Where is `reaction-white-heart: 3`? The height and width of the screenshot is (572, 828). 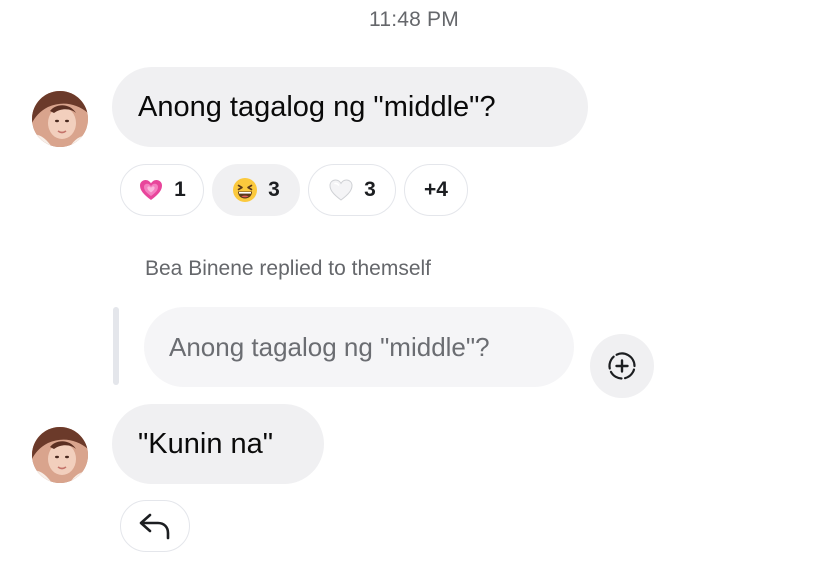 reaction-white-heart: 3 is located at coordinates (352, 190).